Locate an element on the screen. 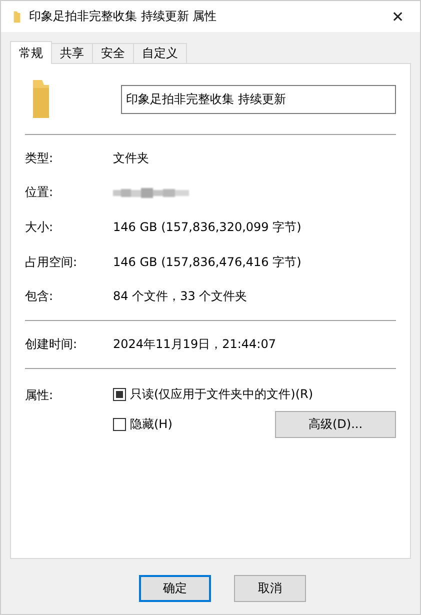  dialog-button: 确定 is located at coordinates (175, 588).